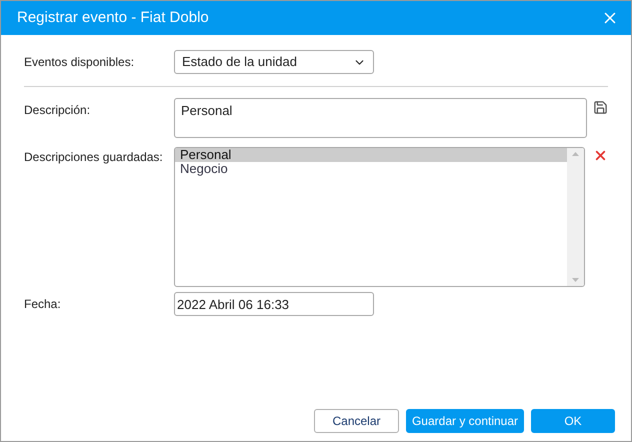 The image size is (632, 442). Describe the element at coordinates (274, 304) in the screenshot. I see `date-field: 2022 Abril 06 16:33` at that location.